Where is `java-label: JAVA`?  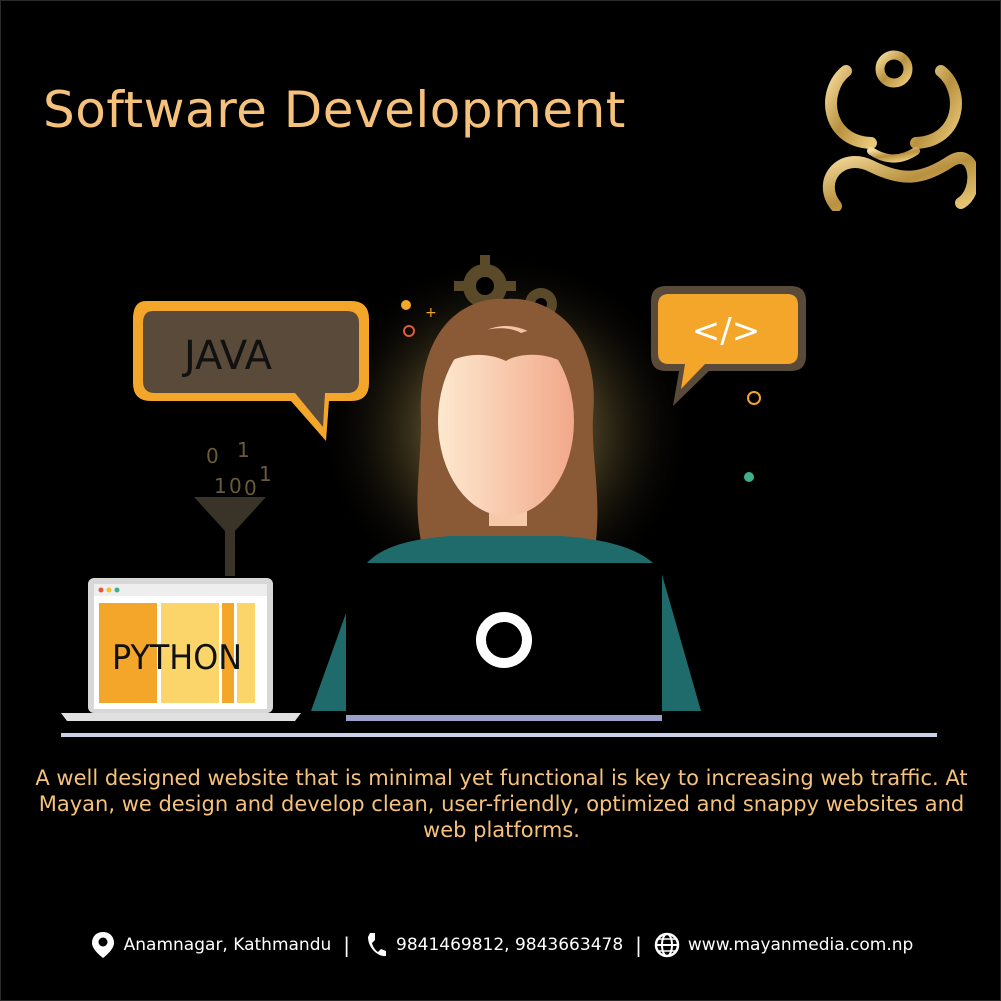
java-label: JAVA is located at coordinates (227, 356).